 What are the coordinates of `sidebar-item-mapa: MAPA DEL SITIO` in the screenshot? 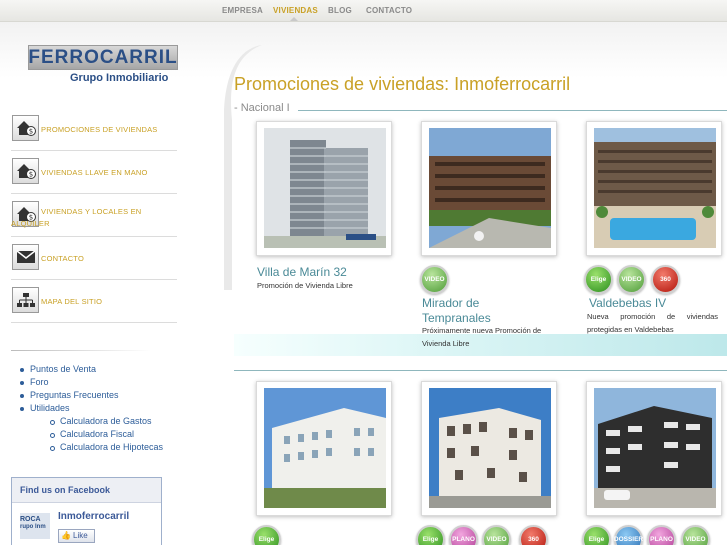 It's located at (94, 301).